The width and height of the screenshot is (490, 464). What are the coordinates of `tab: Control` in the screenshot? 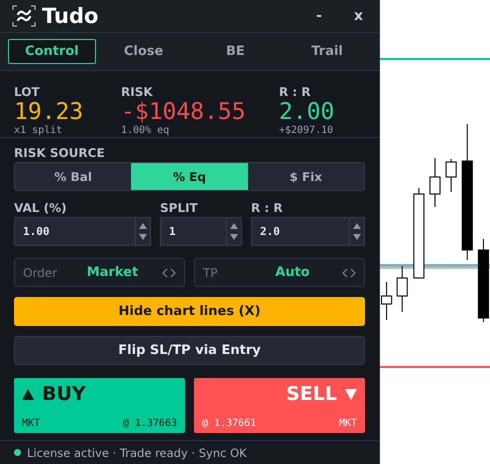 It's located at (52, 51).